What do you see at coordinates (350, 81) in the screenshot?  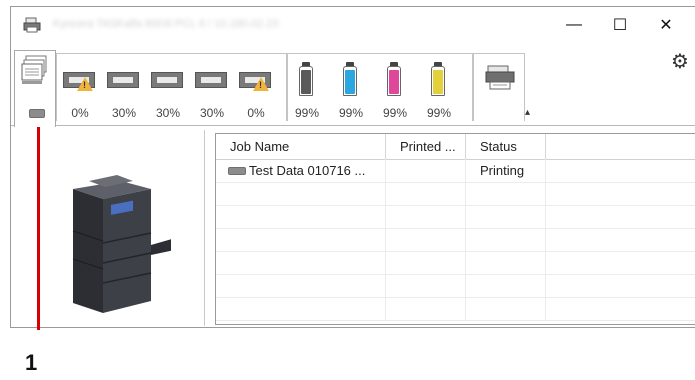 I see `toner-cyan-icon` at bounding box center [350, 81].